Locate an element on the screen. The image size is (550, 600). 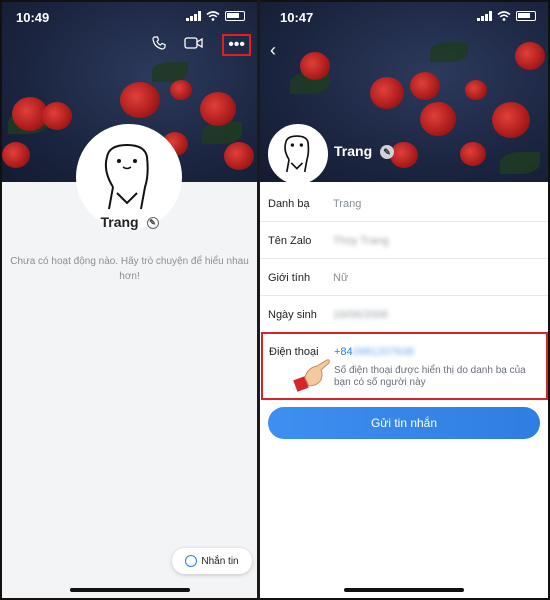
info-row-birthday: Ngày sinh 16/06/2006 is located at coordinates (404, 314).